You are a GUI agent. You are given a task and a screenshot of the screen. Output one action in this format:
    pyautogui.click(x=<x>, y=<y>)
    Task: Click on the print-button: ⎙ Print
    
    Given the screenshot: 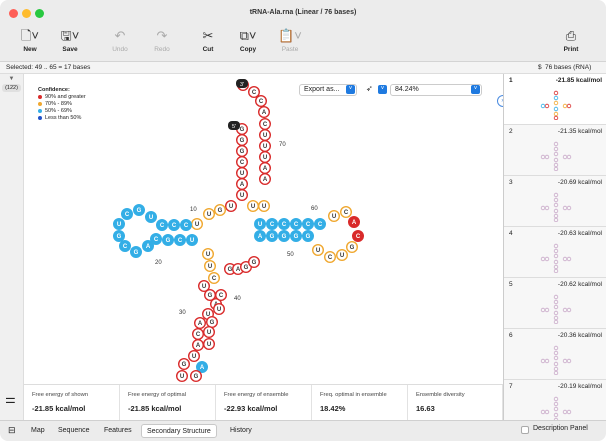 What is the action you would take?
    pyautogui.click(x=571, y=40)
    